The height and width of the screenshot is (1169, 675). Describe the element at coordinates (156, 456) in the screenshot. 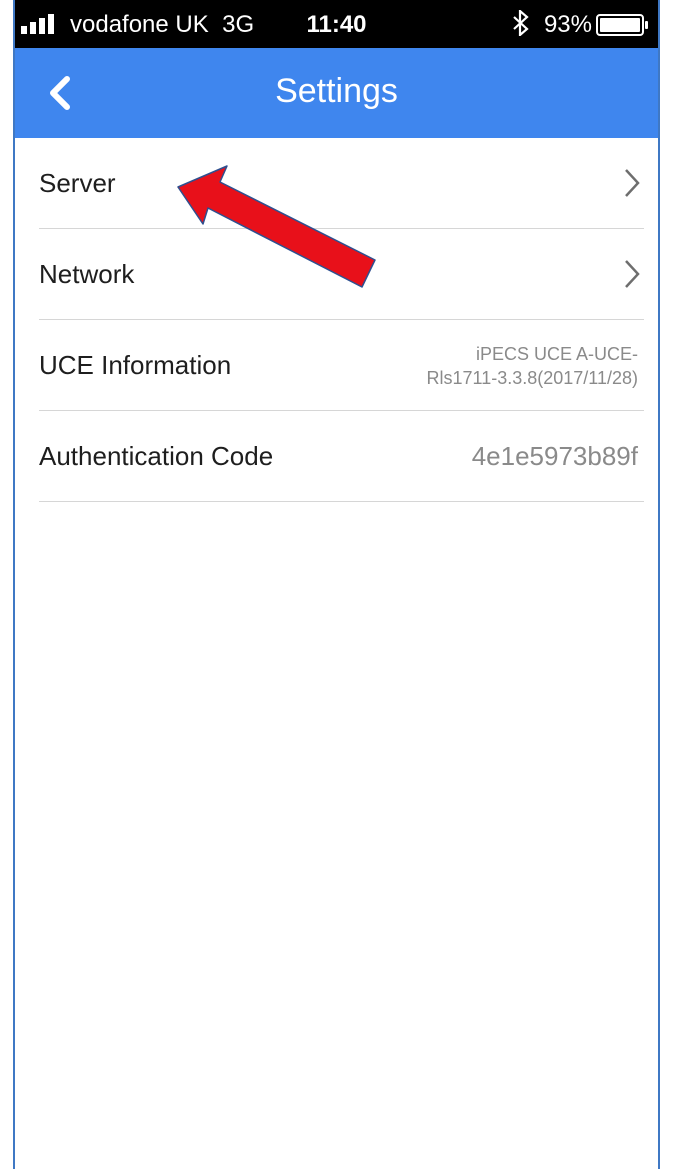

I see `row-label: Authentication Code` at that location.